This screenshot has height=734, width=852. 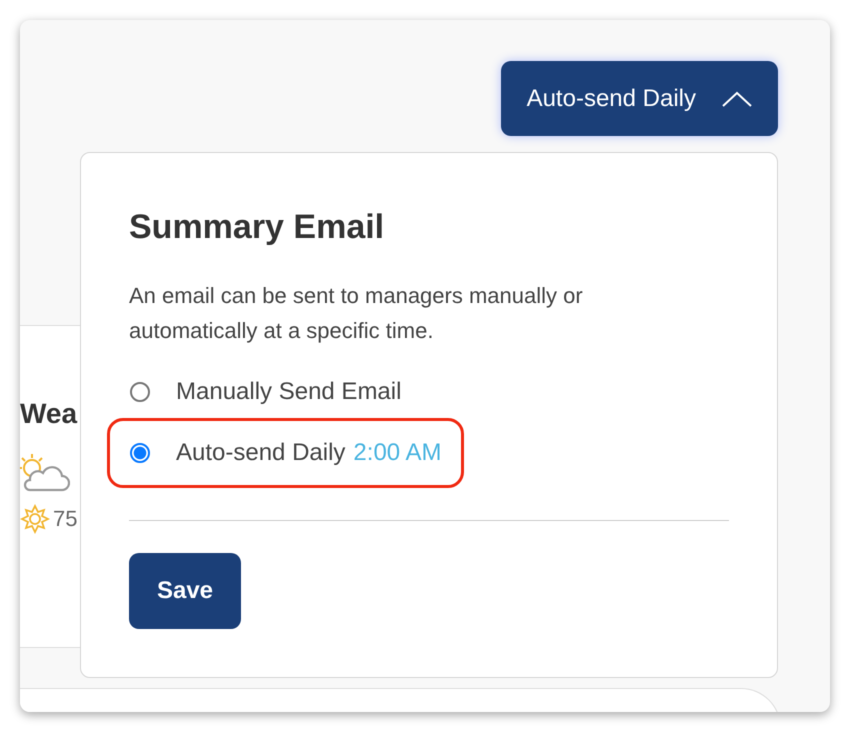 What do you see at coordinates (261, 452) in the screenshot?
I see `option-label: Auto-send Daily` at bounding box center [261, 452].